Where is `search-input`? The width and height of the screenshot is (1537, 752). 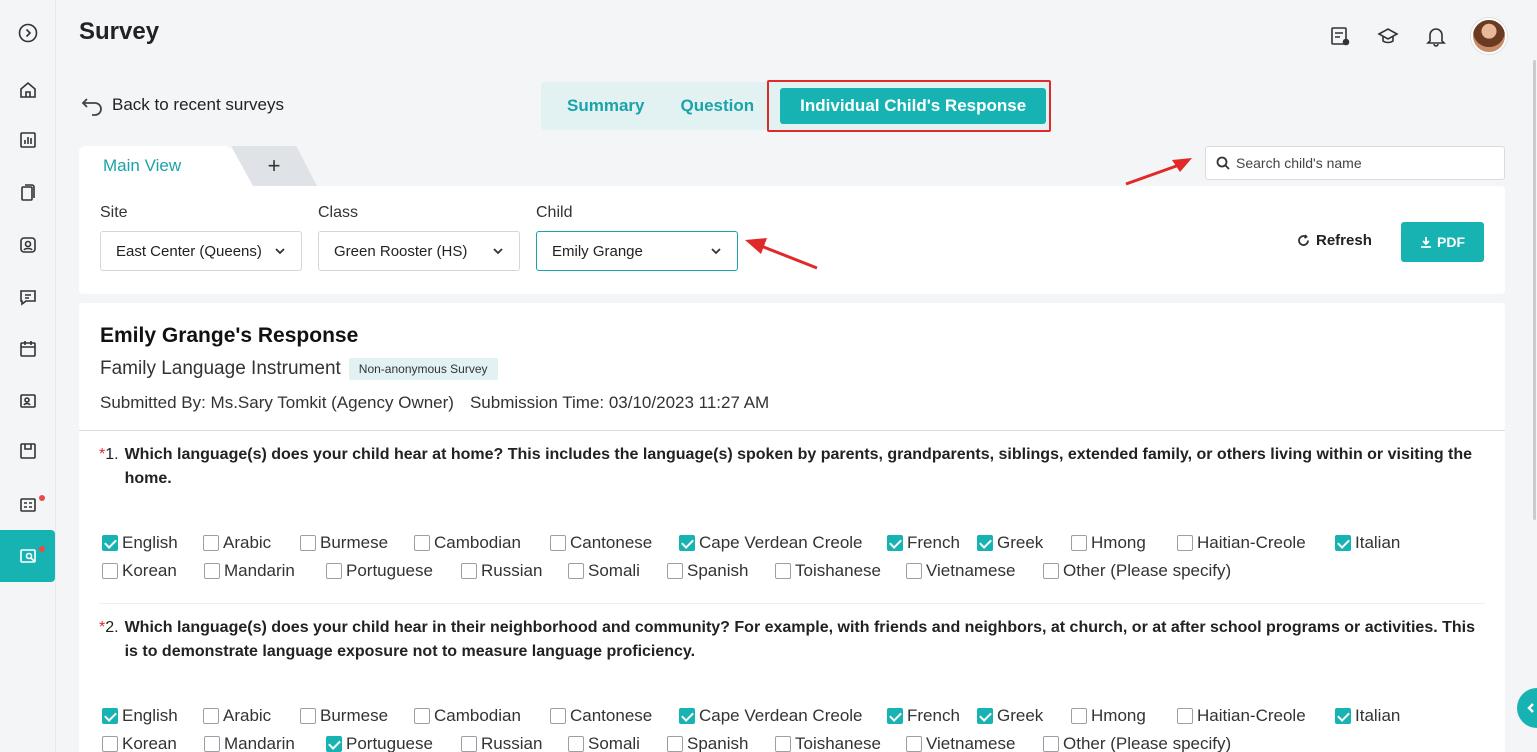 search-input is located at coordinates (1361, 163).